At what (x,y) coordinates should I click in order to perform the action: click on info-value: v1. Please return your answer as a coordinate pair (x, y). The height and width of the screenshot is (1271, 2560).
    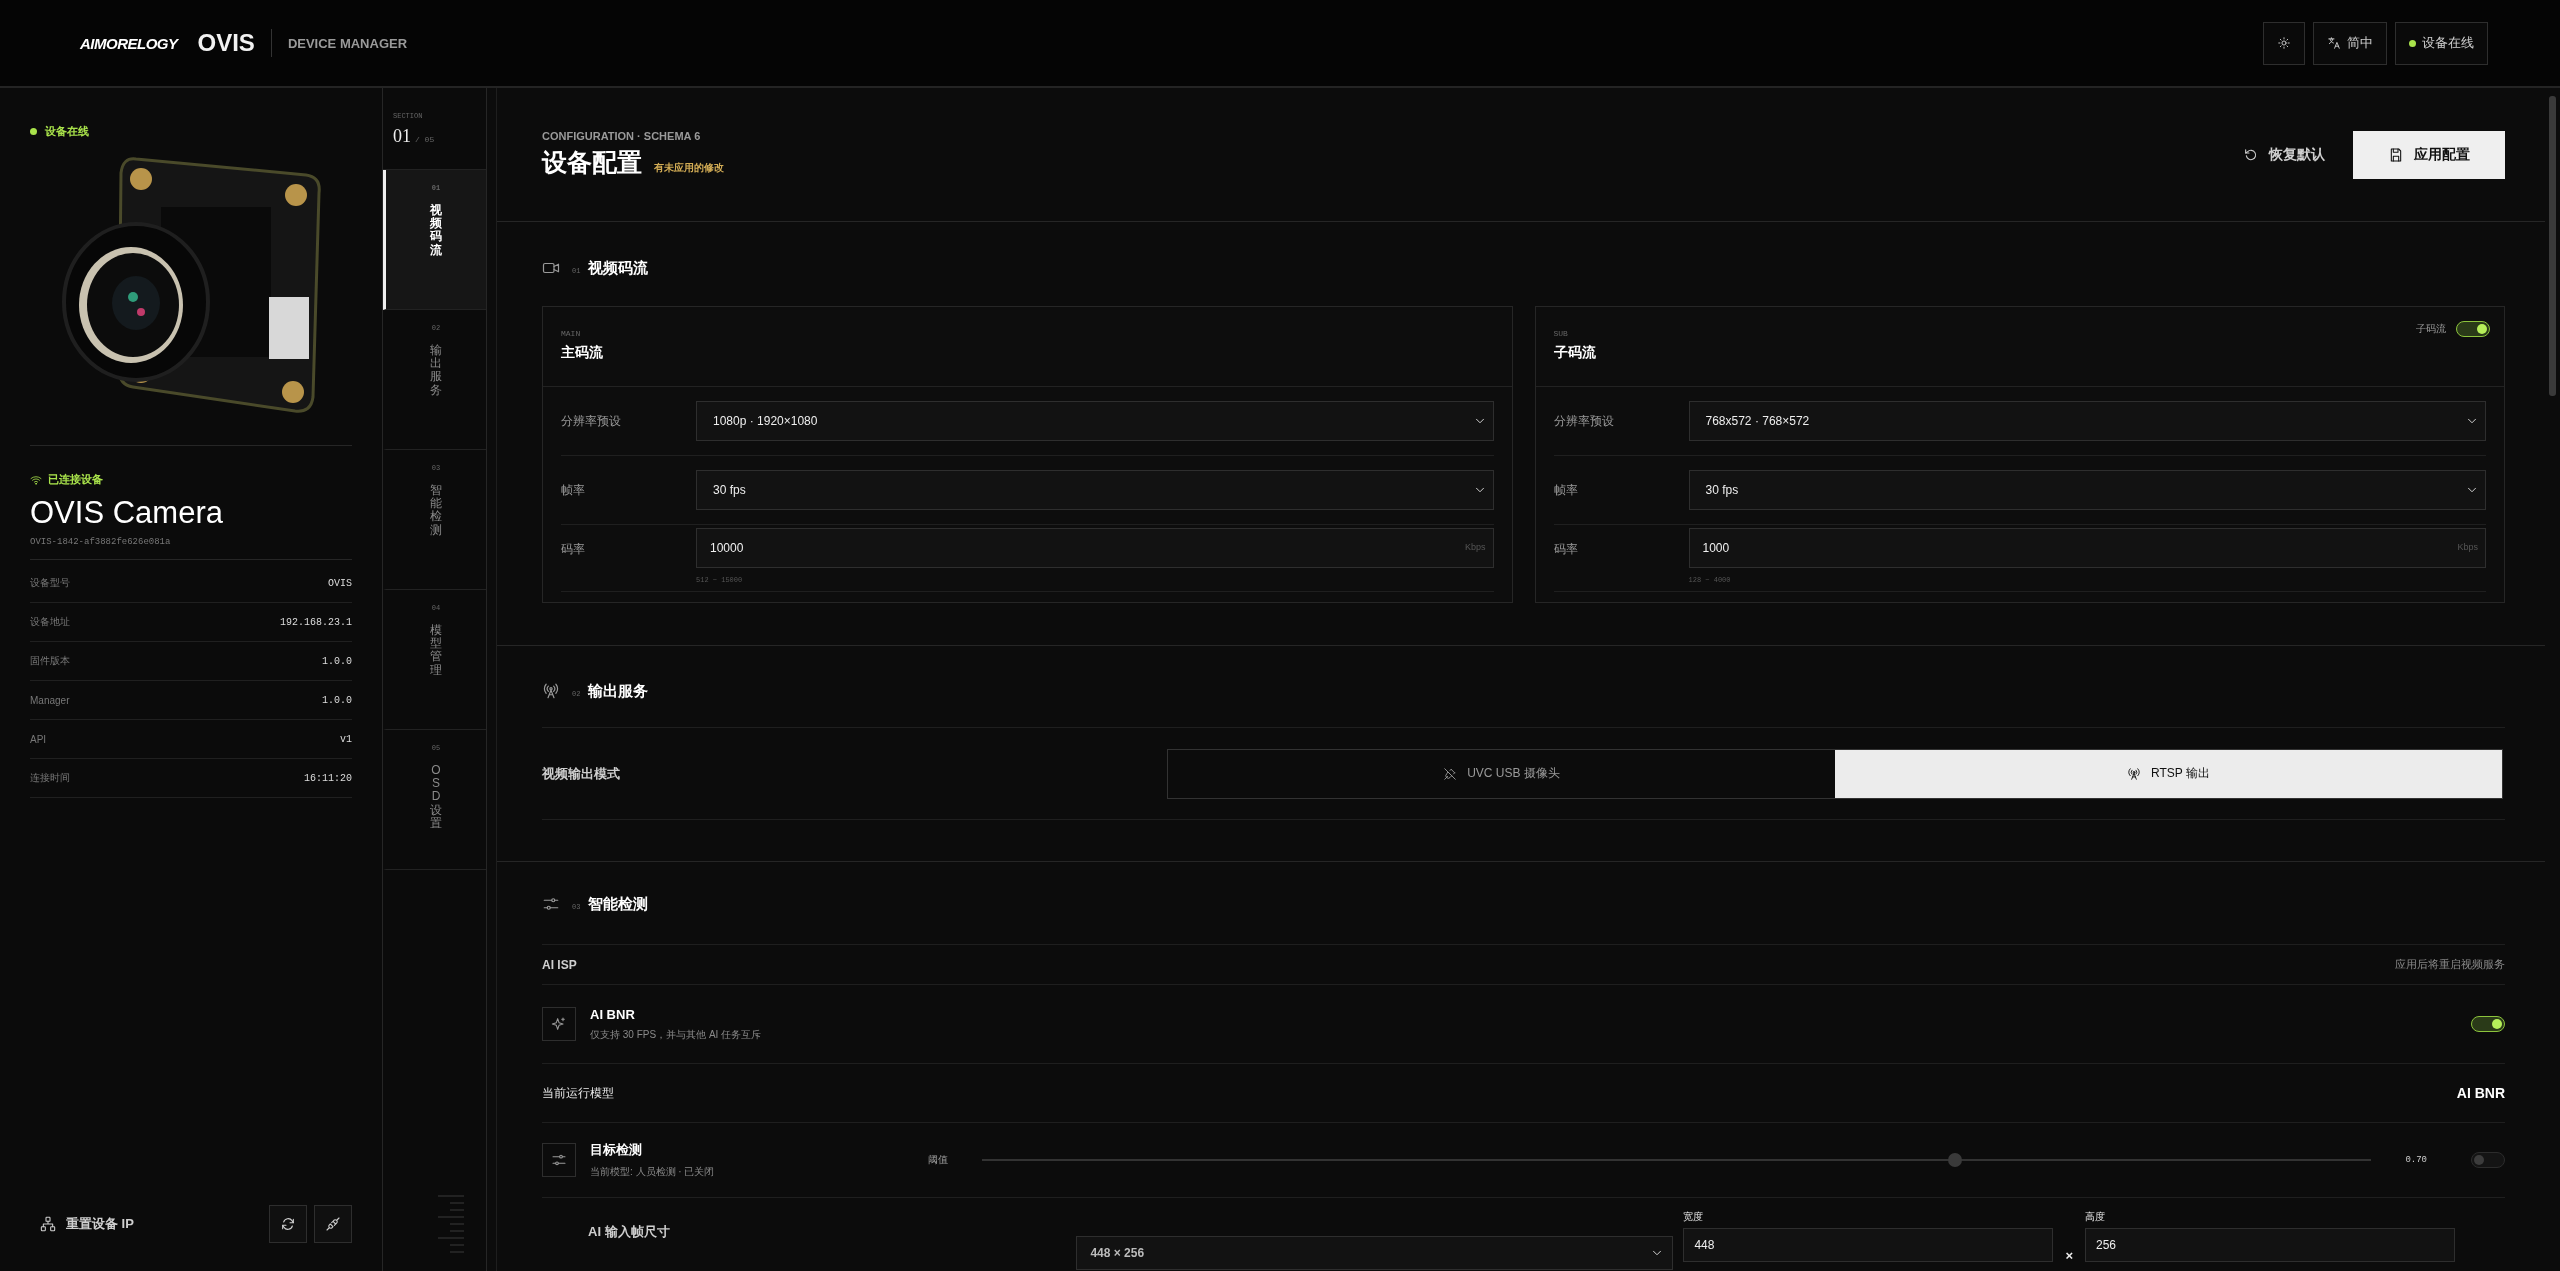
    Looking at the image, I should click on (346, 739).